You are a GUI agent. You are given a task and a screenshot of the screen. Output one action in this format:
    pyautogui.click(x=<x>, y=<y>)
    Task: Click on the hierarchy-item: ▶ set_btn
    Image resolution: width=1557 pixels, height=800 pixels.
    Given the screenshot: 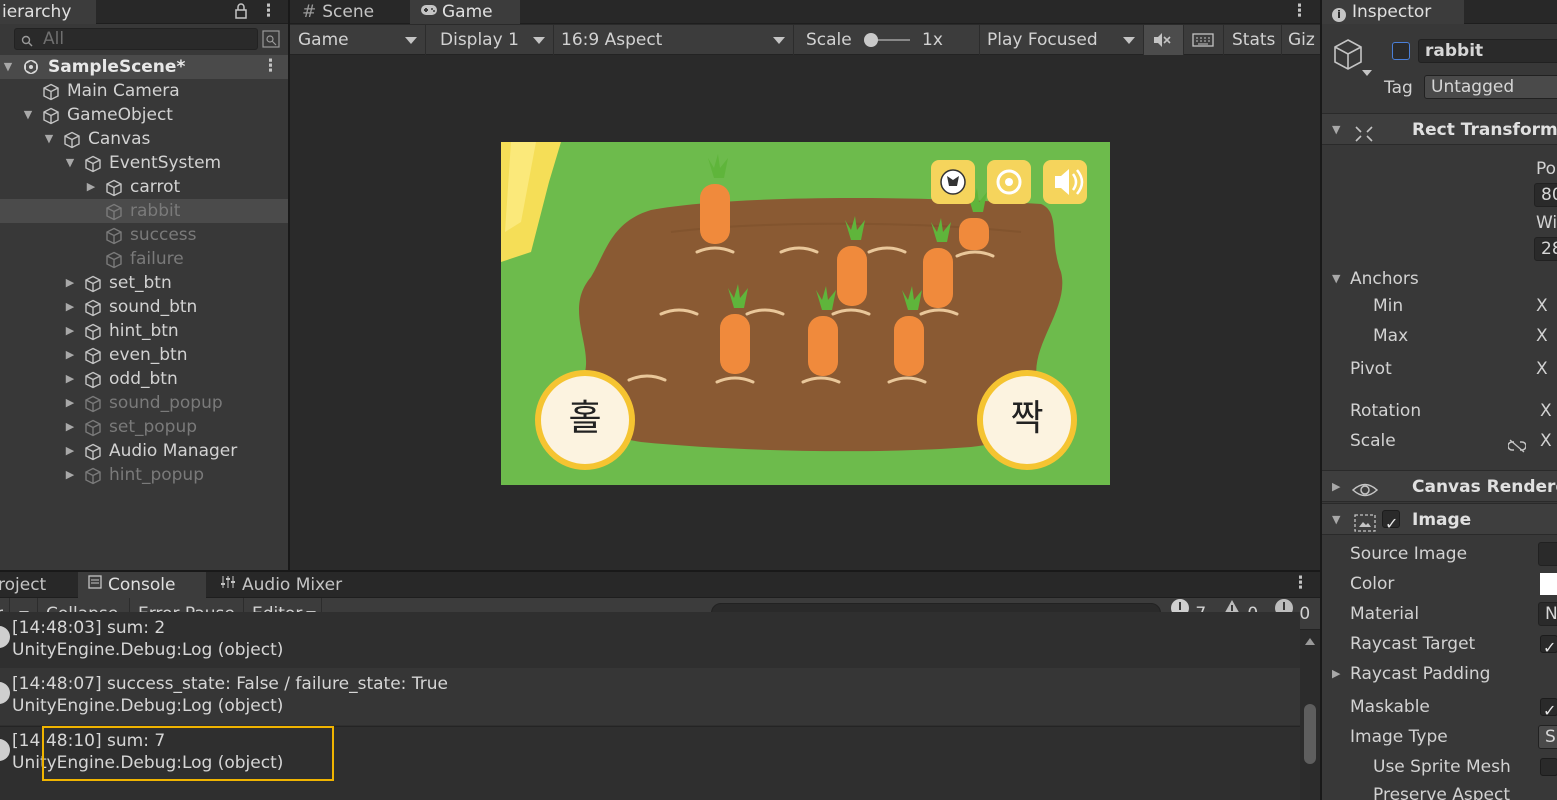 What is the action you would take?
    pyautogui.click(x=144, y=283)
    